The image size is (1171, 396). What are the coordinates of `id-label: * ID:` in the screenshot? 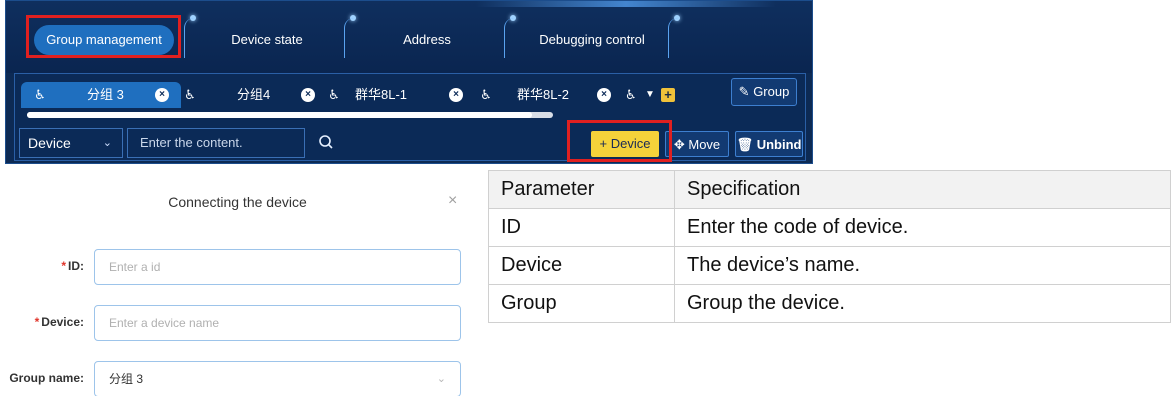 It's located at (72, 266).